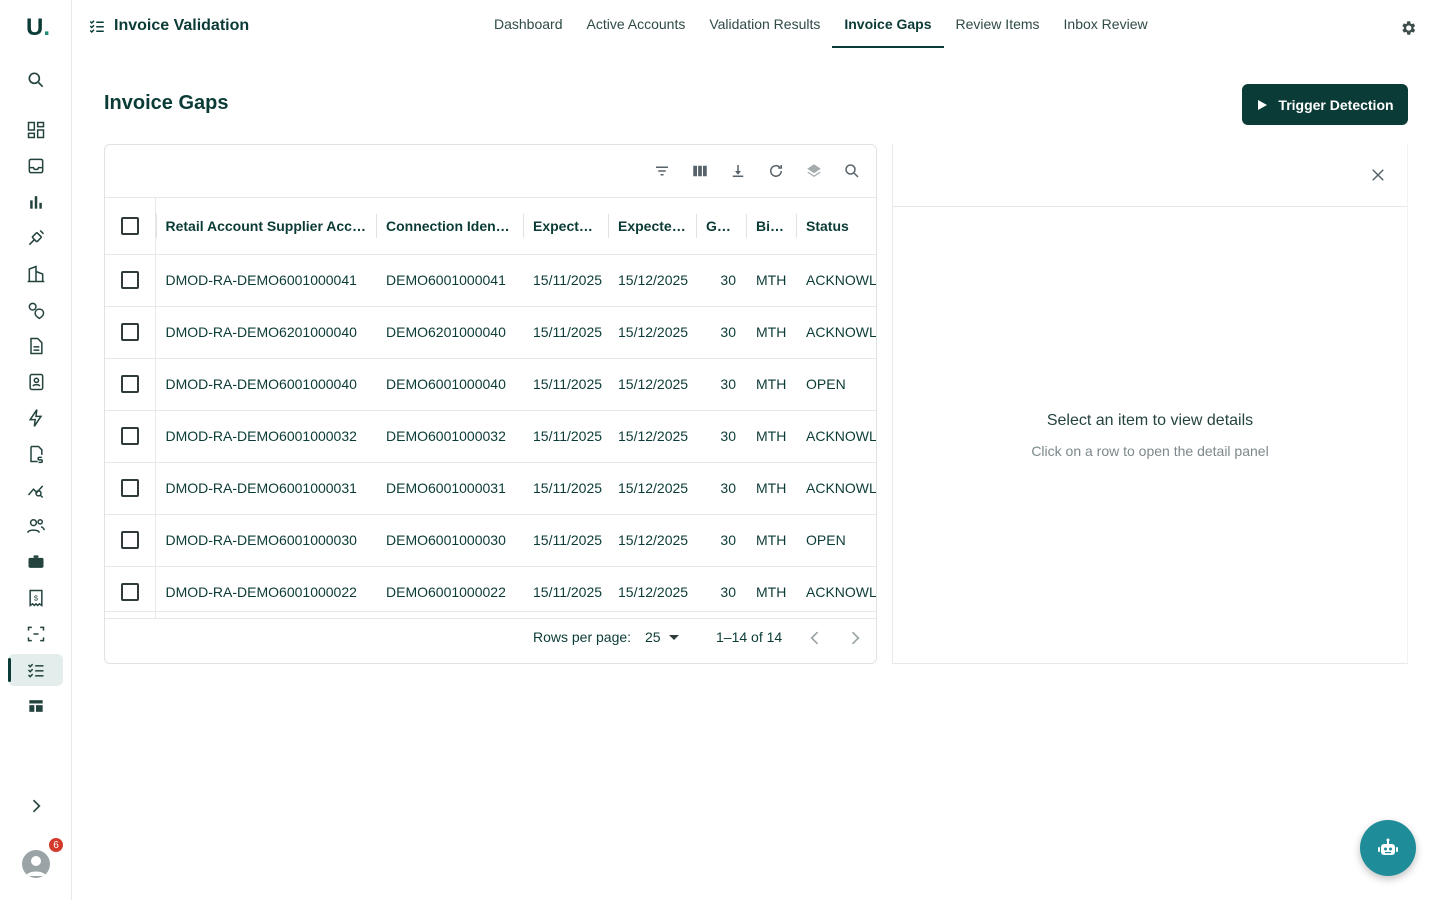 The height and width of the screenshot is (900, 1440). Describe the element at coordinates (446, 384) in the screenshot. I see `cell-connection-identifier: DEMO6001000040` at that location.